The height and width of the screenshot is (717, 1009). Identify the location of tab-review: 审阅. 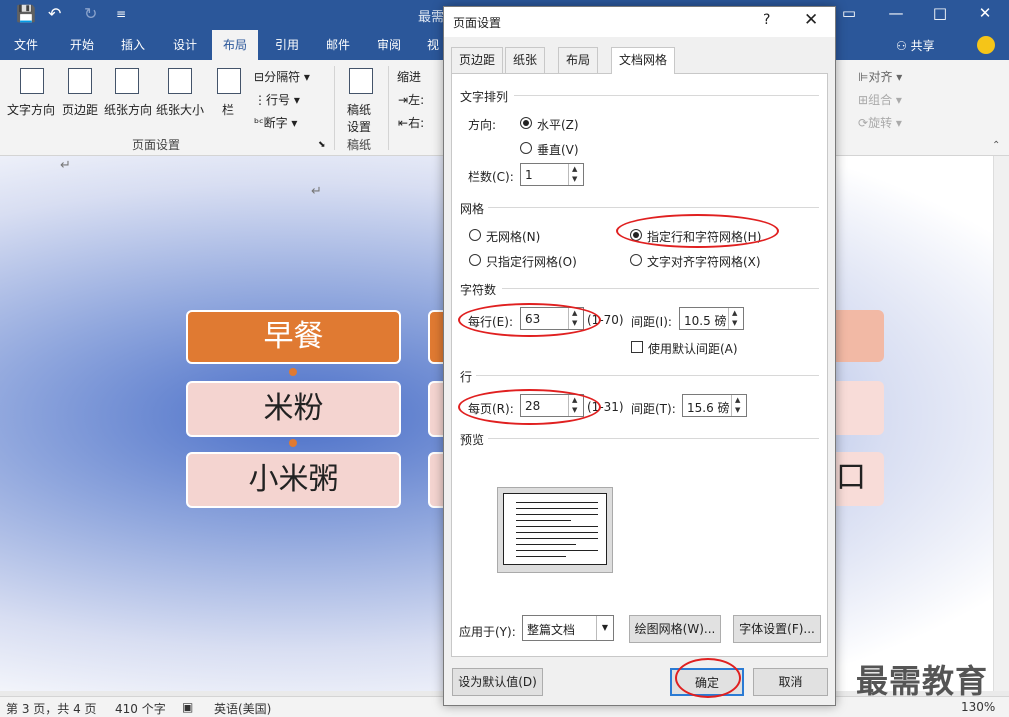
(389, 45).